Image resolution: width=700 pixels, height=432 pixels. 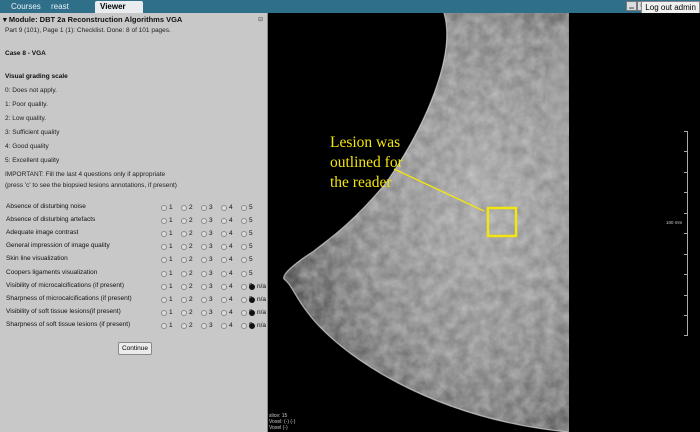 What do you see at coordinates (5, 19) in the screenshot?
I see `collapse-arrow-icon: ▾` at bounding box center [5, 19].